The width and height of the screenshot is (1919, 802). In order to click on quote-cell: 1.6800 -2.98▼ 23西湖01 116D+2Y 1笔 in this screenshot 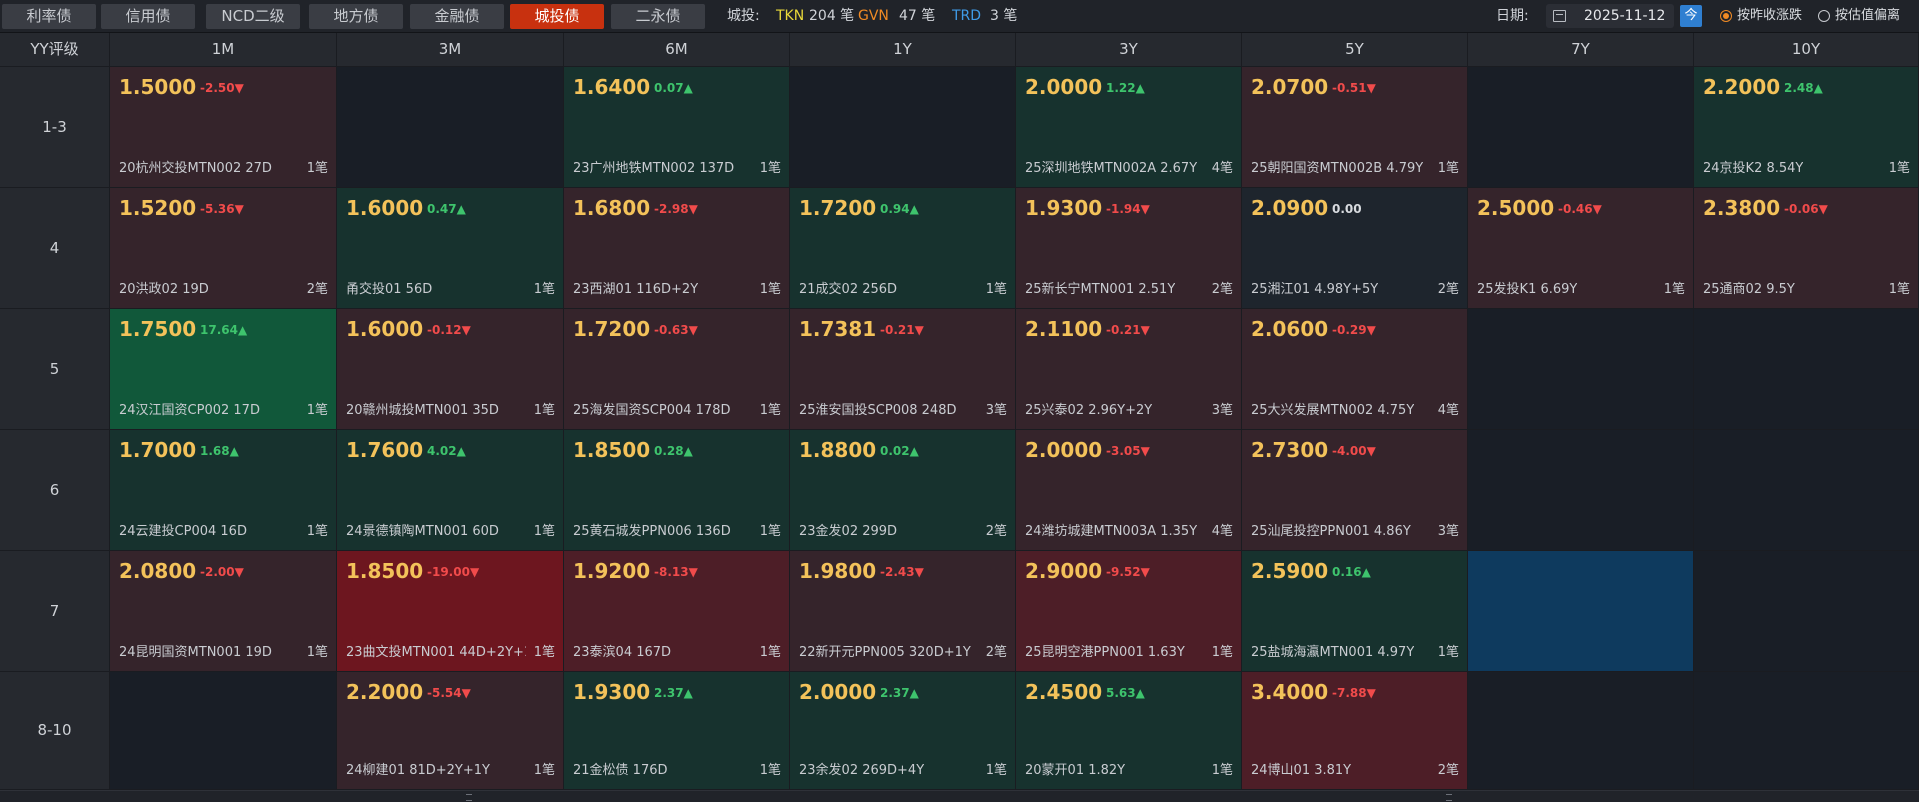, I will do `click(676, 248)`.